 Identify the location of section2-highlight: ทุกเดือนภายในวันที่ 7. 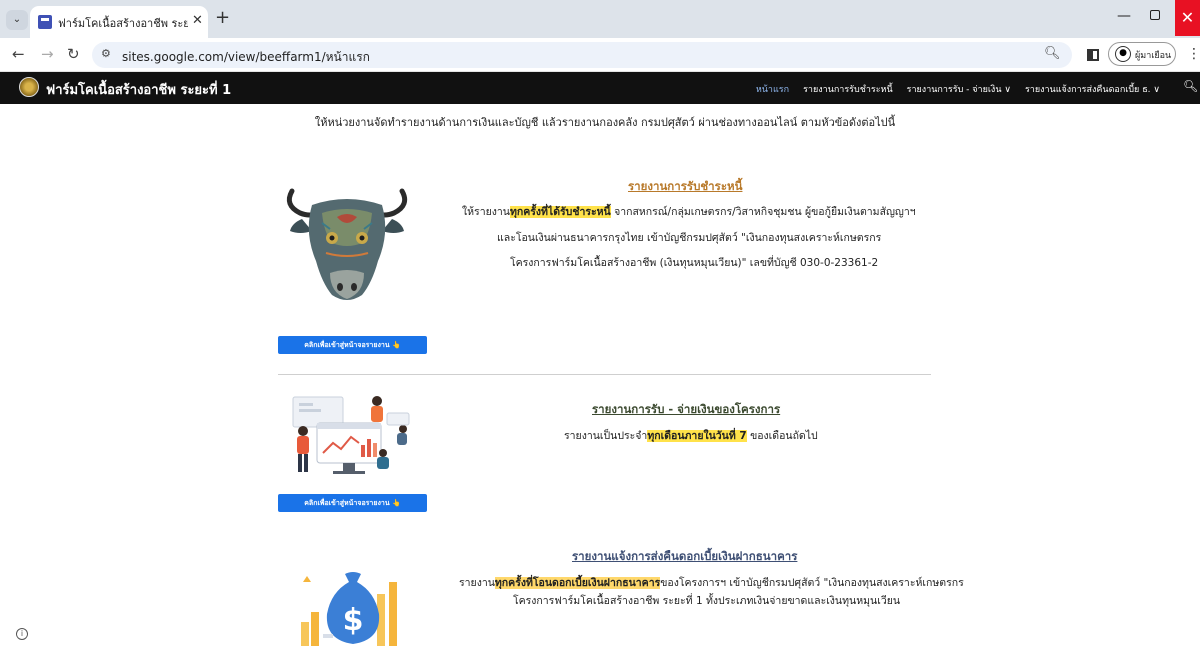
(697, 436).